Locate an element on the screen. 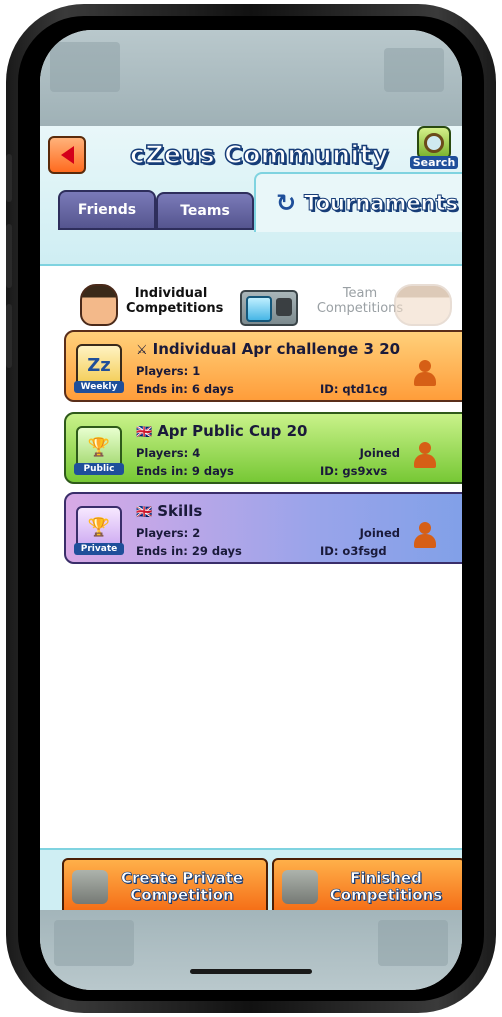 The width and height of the screenshot is (502, 1017). page-title: cZeus Community is located at coordinates (259, 154).